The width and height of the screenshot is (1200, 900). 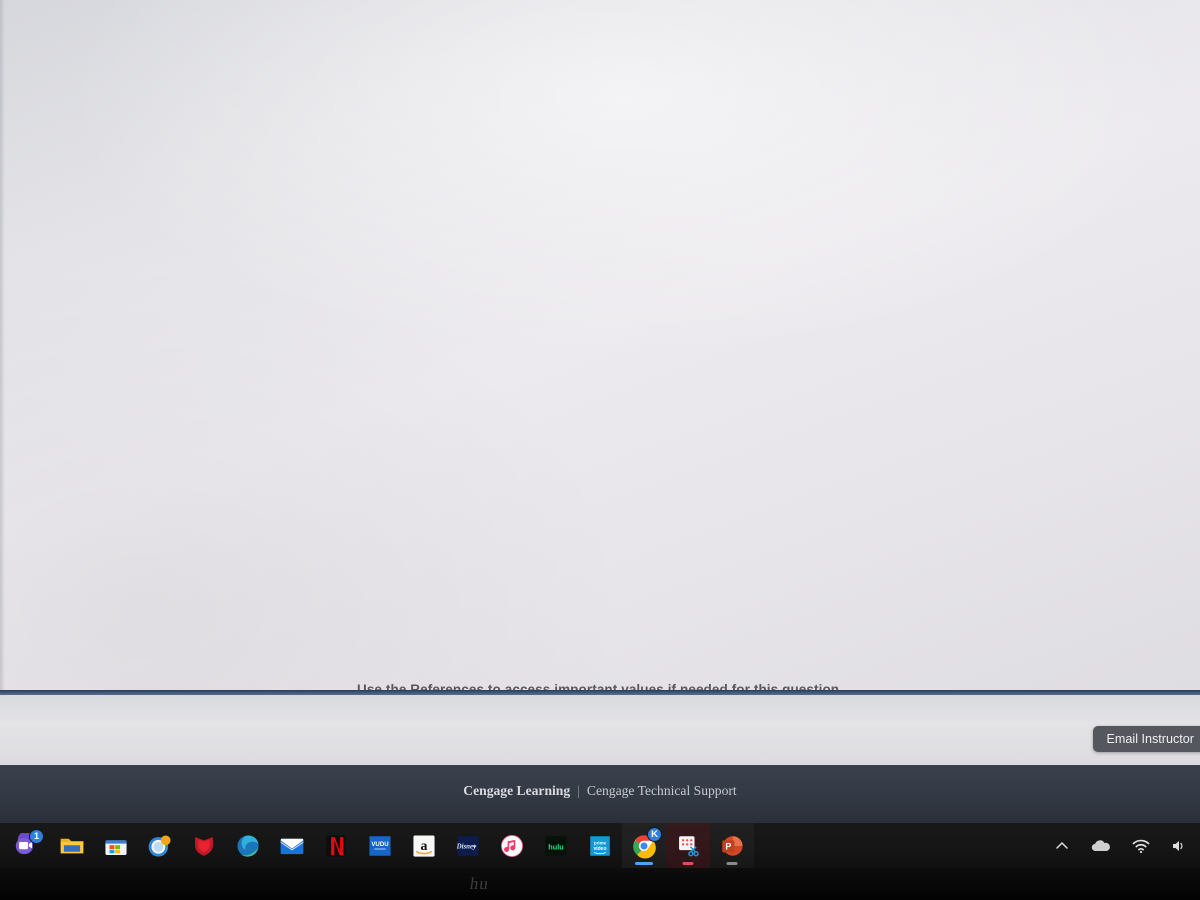 I want to click on taskbar-item-file-explorer, so click(x=72, y=845).